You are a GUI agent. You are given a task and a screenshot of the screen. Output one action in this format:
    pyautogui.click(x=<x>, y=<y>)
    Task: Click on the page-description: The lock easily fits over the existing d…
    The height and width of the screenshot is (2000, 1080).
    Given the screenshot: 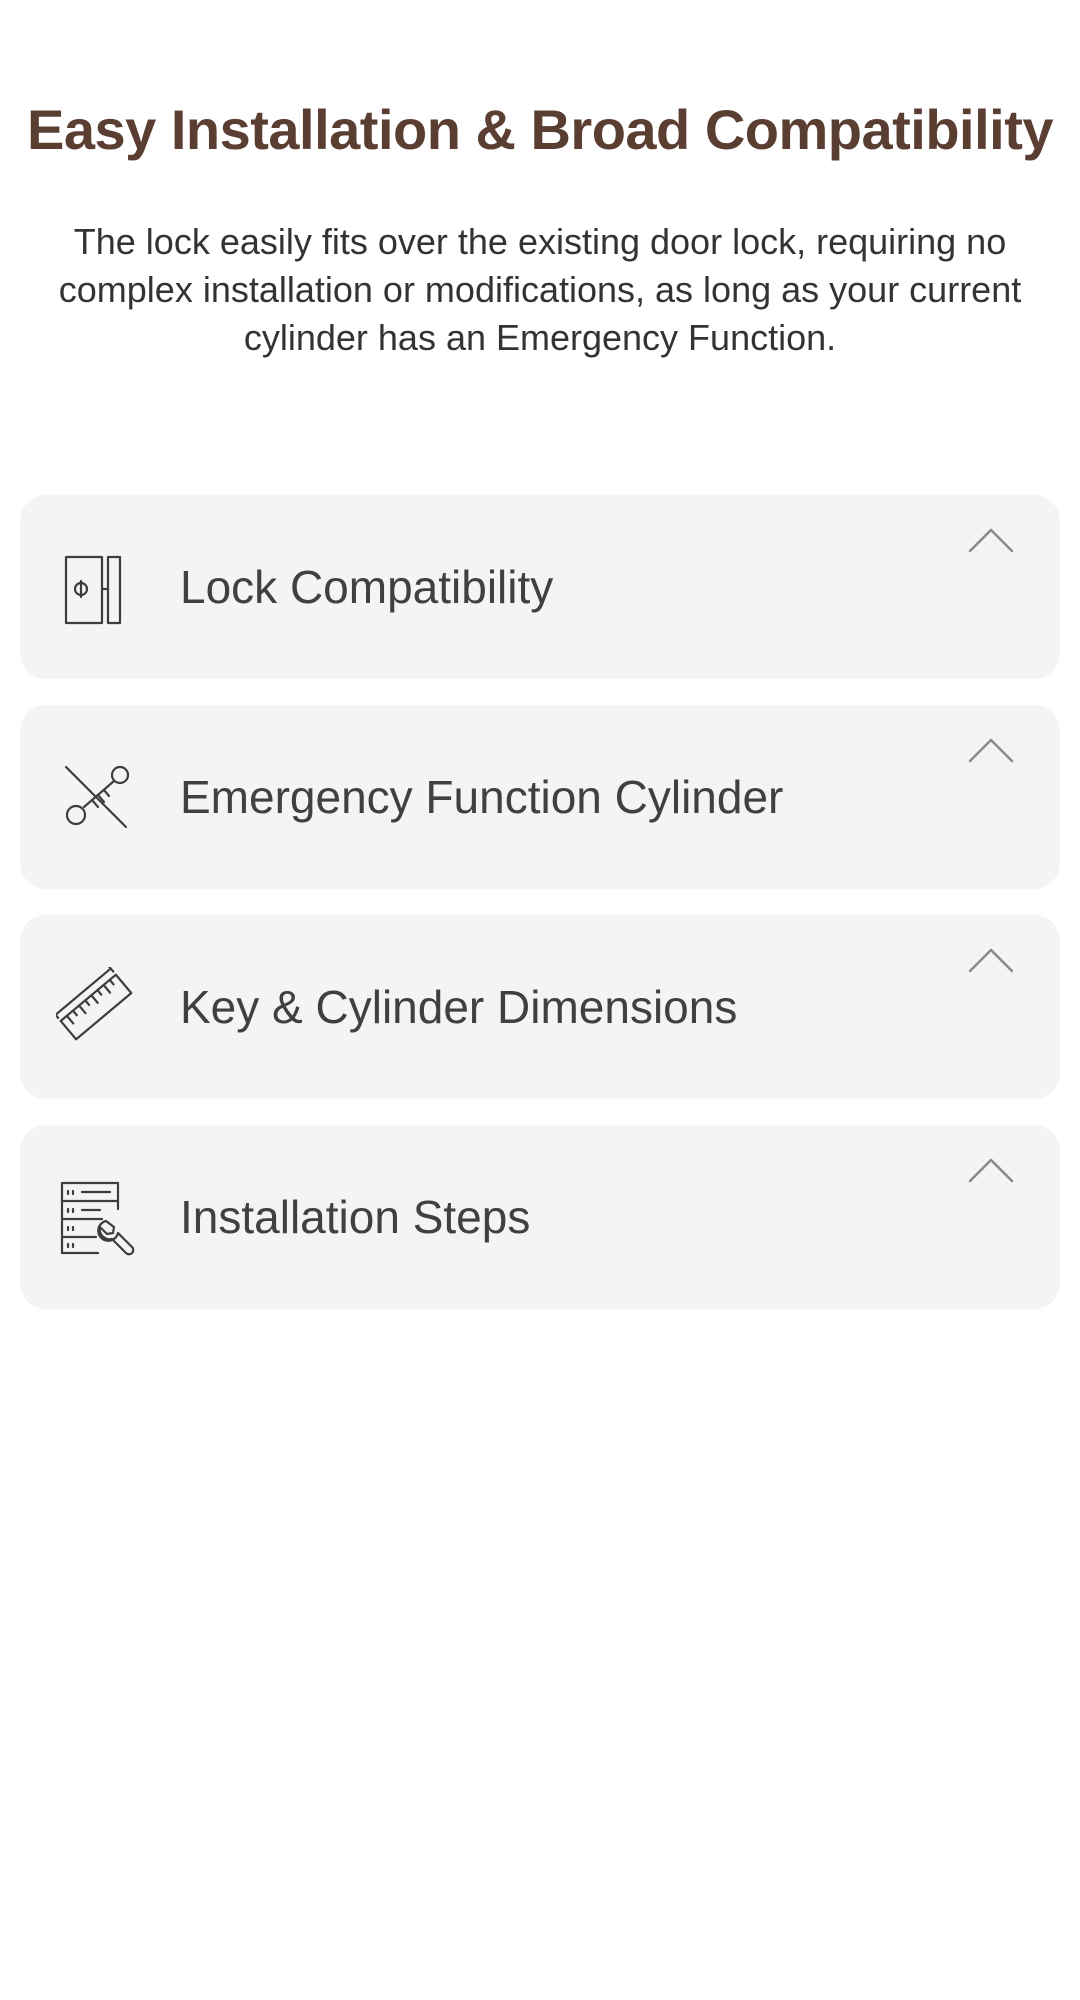 What is the action you would take?
    pyautogui.click(x=540, y=289)
    